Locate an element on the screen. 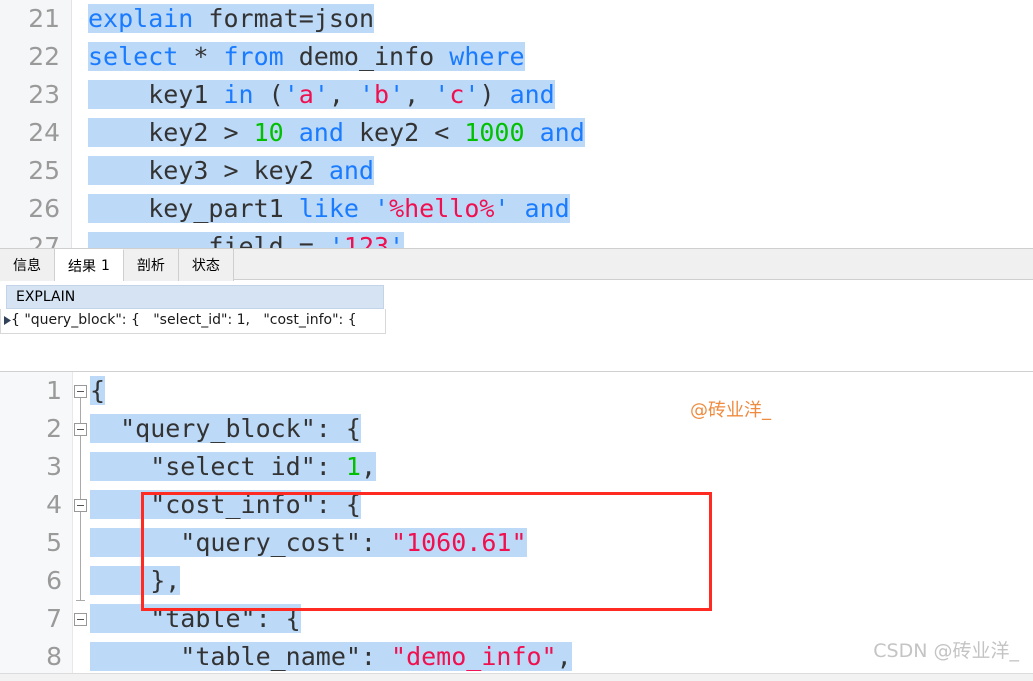  tab-label: 剖析 is located at coordinates (150, 266).